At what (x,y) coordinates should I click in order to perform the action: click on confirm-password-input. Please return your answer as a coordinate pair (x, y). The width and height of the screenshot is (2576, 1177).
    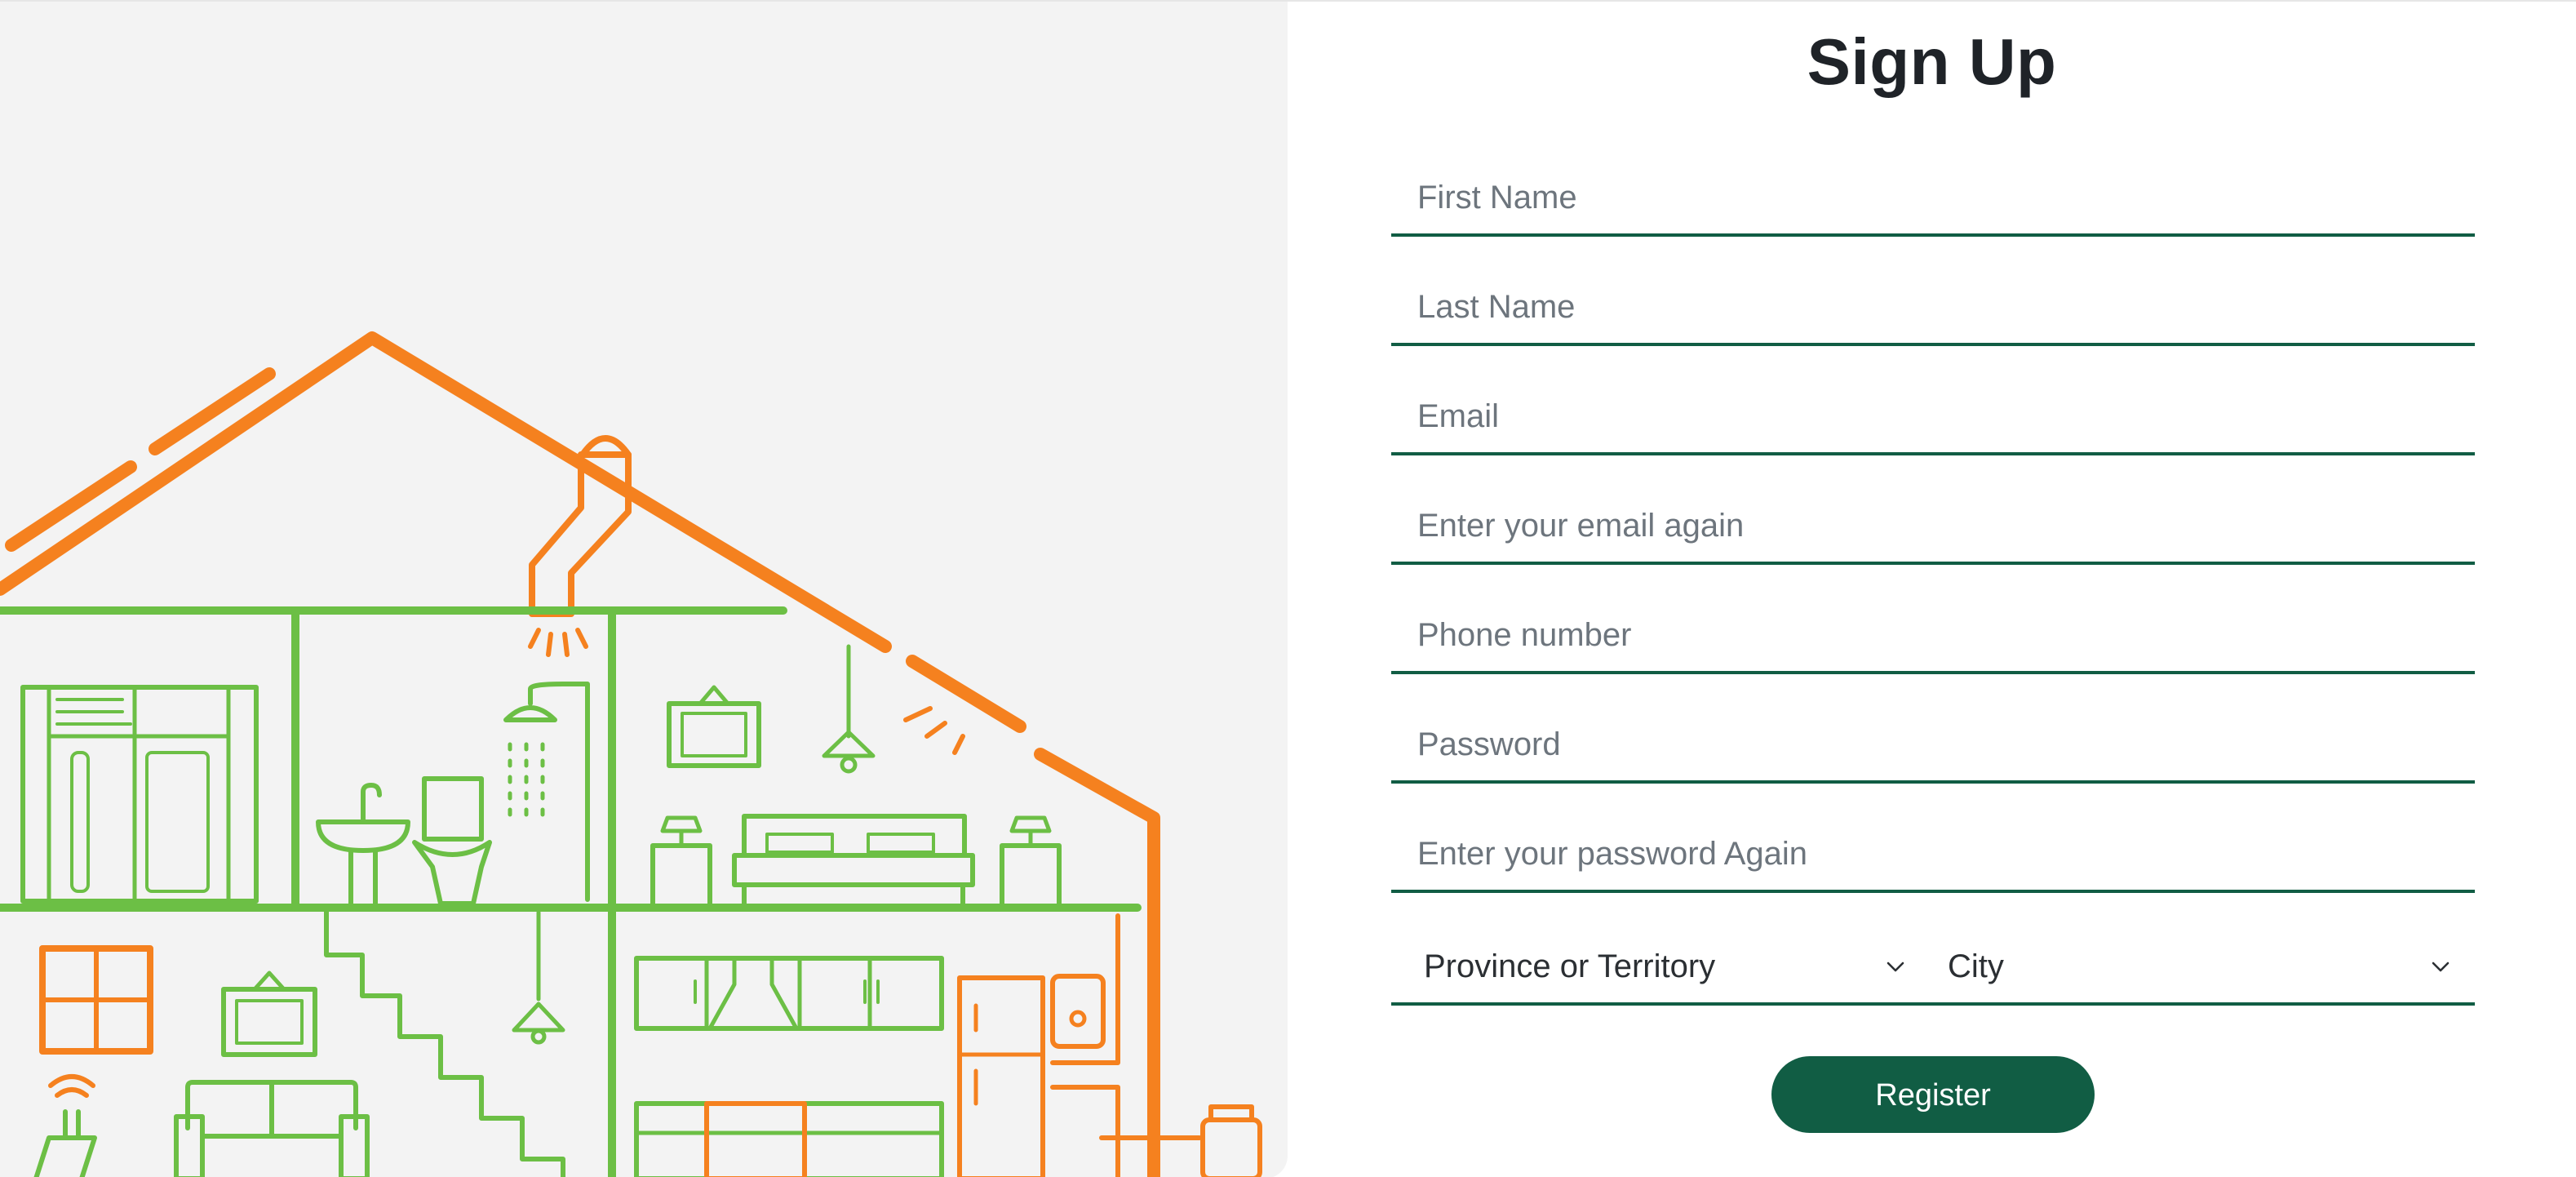
    Looking at the image, I should click on (1933, 854).